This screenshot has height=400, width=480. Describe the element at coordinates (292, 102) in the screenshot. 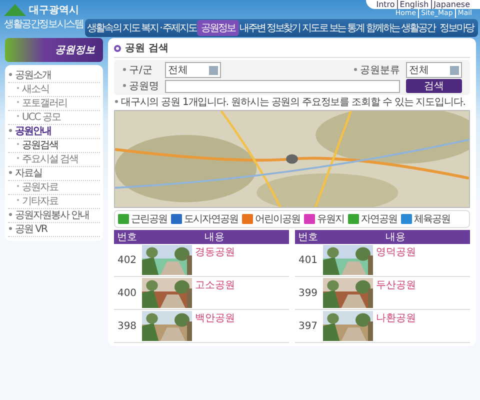

I see `info-note: 대구시의 공원 1개입니다. 원하시는 공원의 주요정보를 조회할 수 있는 지도입니다.` at that location.